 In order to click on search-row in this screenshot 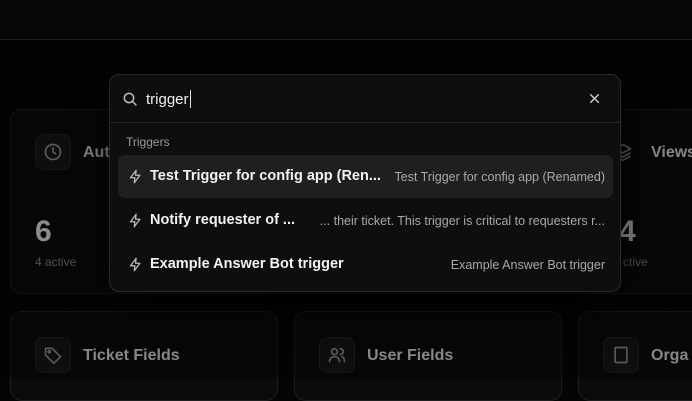, I will do `click(365, 99)`.